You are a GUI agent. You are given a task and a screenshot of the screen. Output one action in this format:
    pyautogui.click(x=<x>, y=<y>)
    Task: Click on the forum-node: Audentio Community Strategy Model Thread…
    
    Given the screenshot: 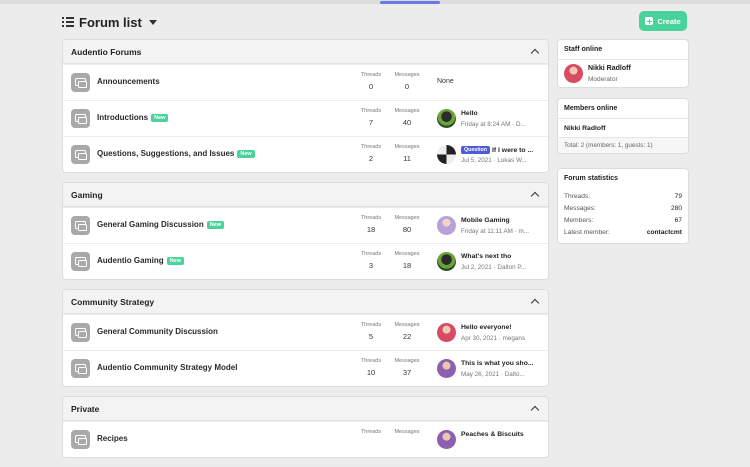 What is the action you would take?
    pyautogui.click(x=305, y=368)
    